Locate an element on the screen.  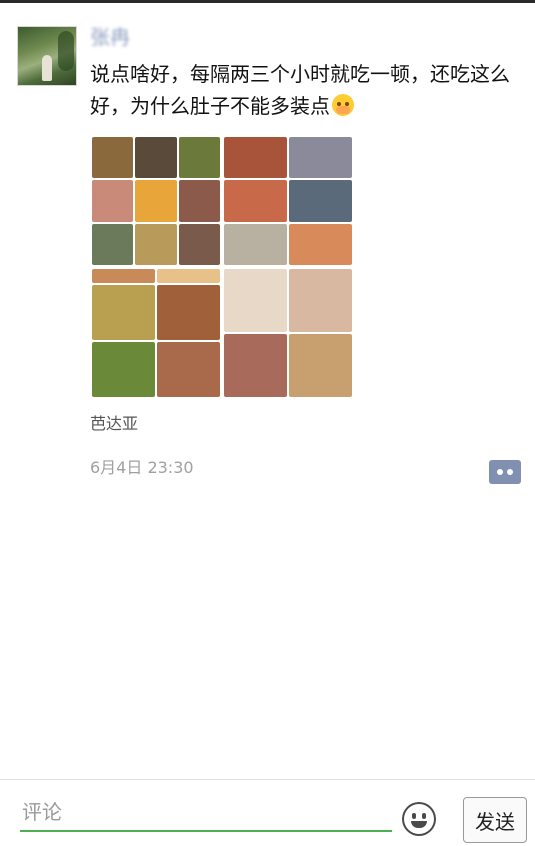
comment-more-icon is located at coordinates (500, 472).